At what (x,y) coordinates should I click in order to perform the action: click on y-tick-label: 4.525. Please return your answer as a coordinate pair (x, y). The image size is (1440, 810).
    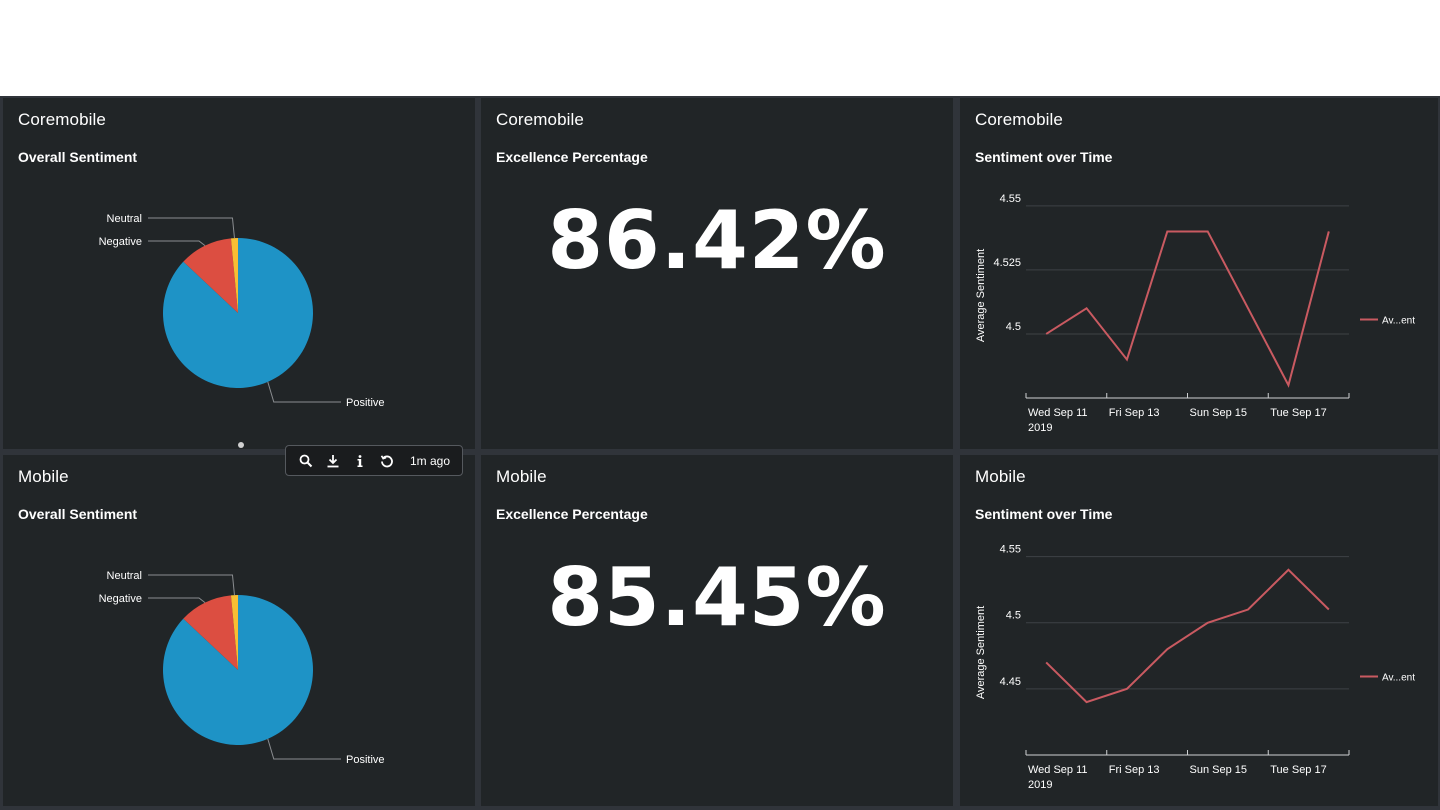
    Looking at the image, I should click on (1007, 263).